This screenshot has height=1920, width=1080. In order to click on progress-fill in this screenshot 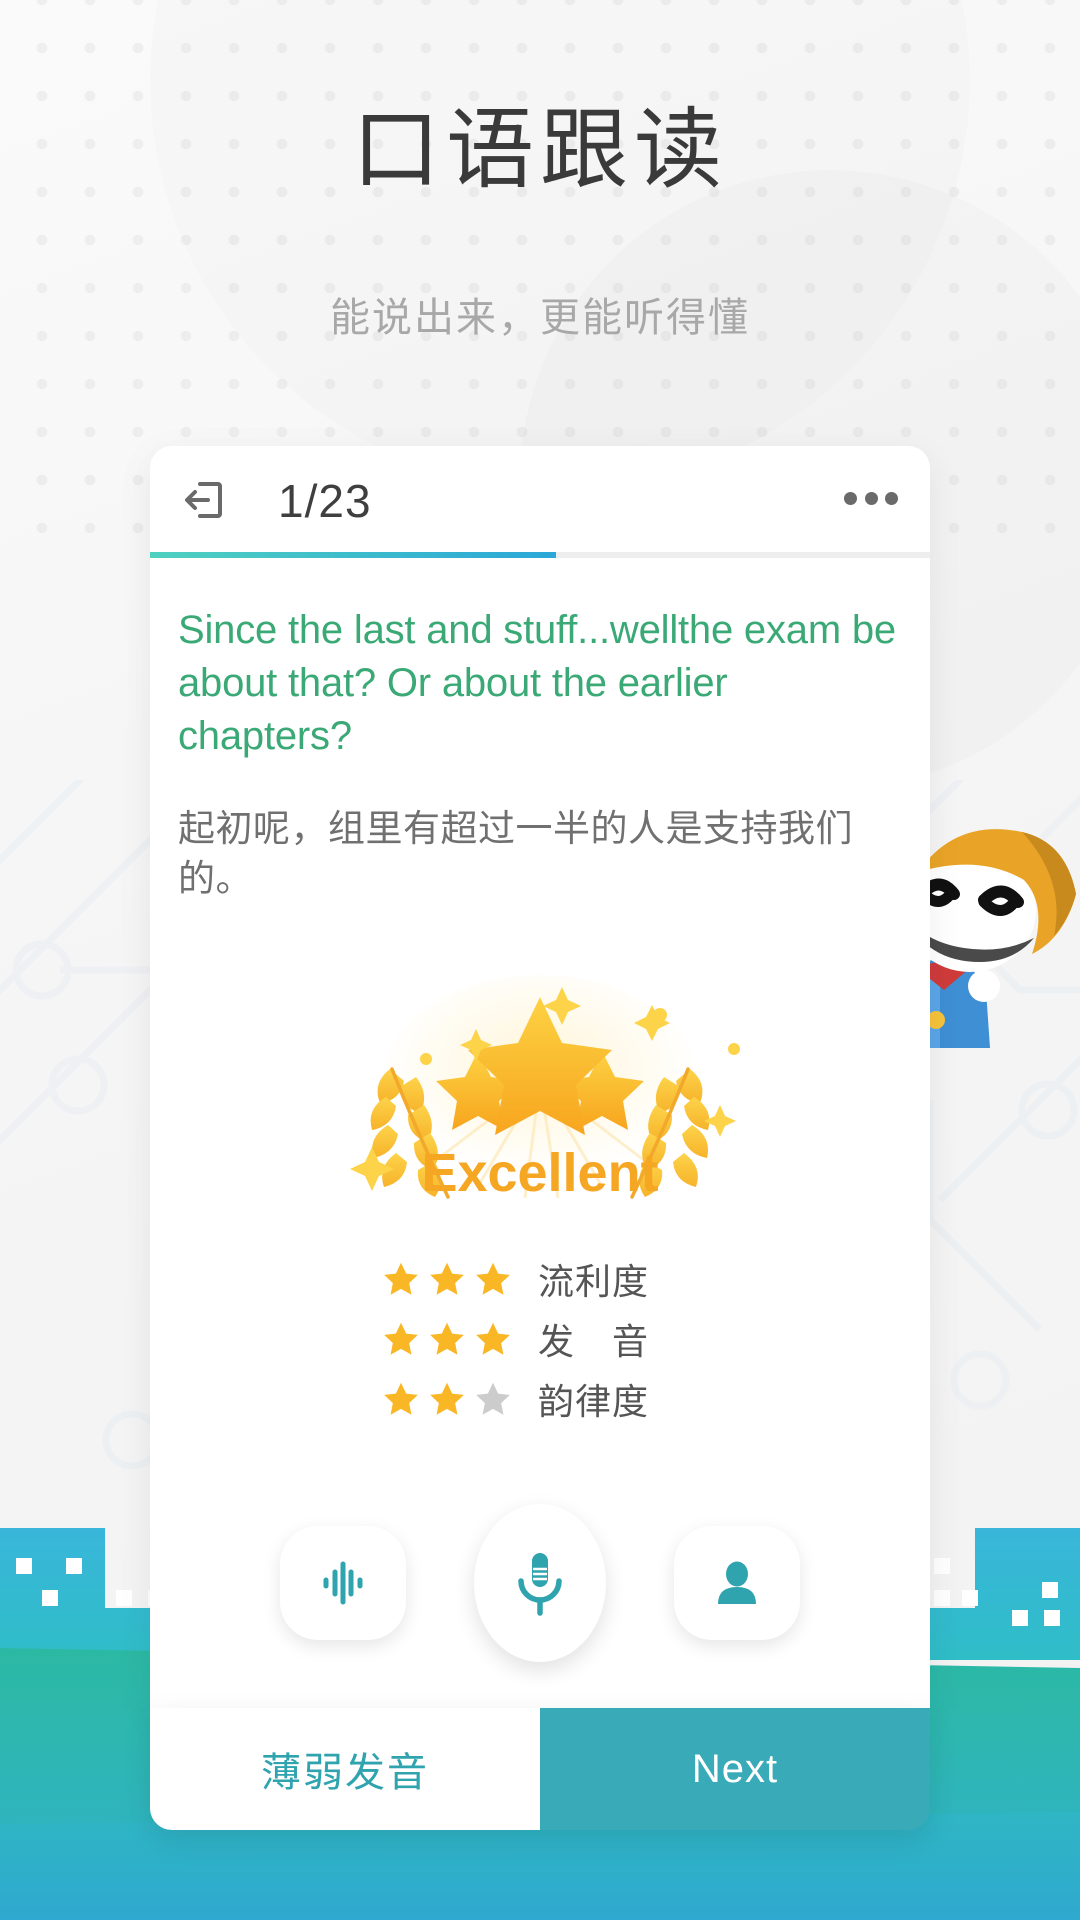, I will do `click(353, 555)`.